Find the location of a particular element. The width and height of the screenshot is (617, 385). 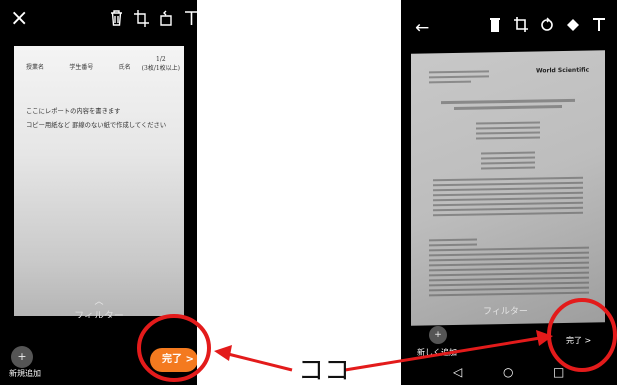

document-header: 授業名 学生番号 氏名 1/2 (3枚/1枚以上) is located at coordinates (103, 64).